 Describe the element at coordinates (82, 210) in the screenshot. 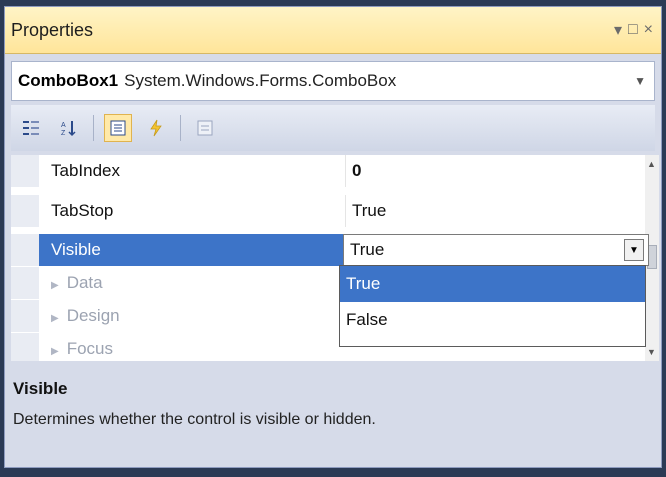

I see `property-name: TabStop` at that location.